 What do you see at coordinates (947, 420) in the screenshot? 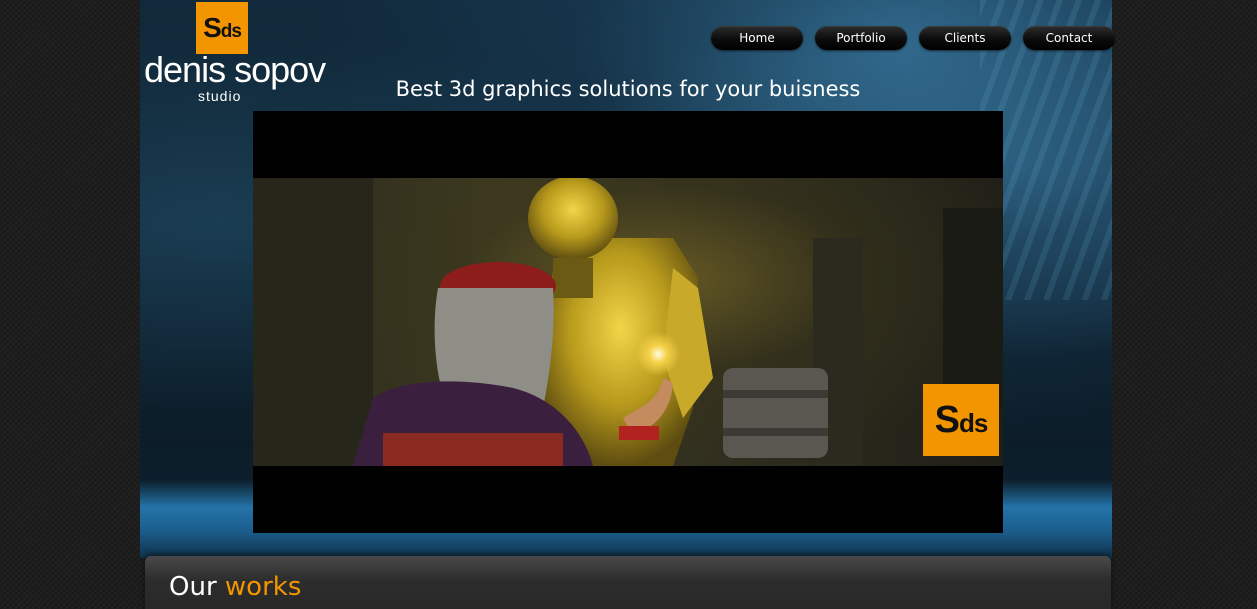
I see `video-badge-letter: S` at bounding box center [947, 420].